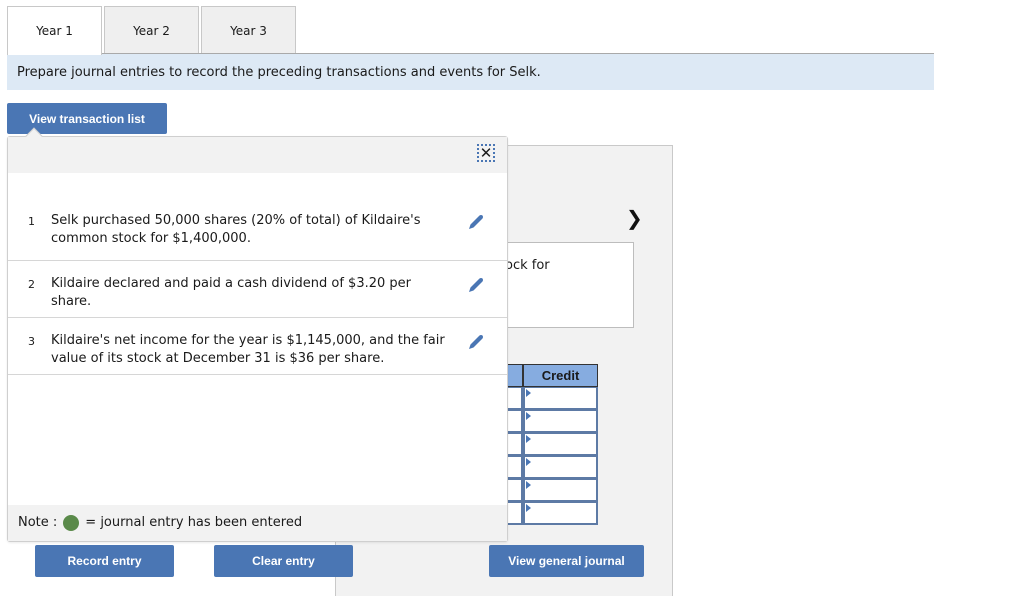 This screenshot has height=596, width=1024. I want to click on tab-year-2: Year 2, so click(151, 30).